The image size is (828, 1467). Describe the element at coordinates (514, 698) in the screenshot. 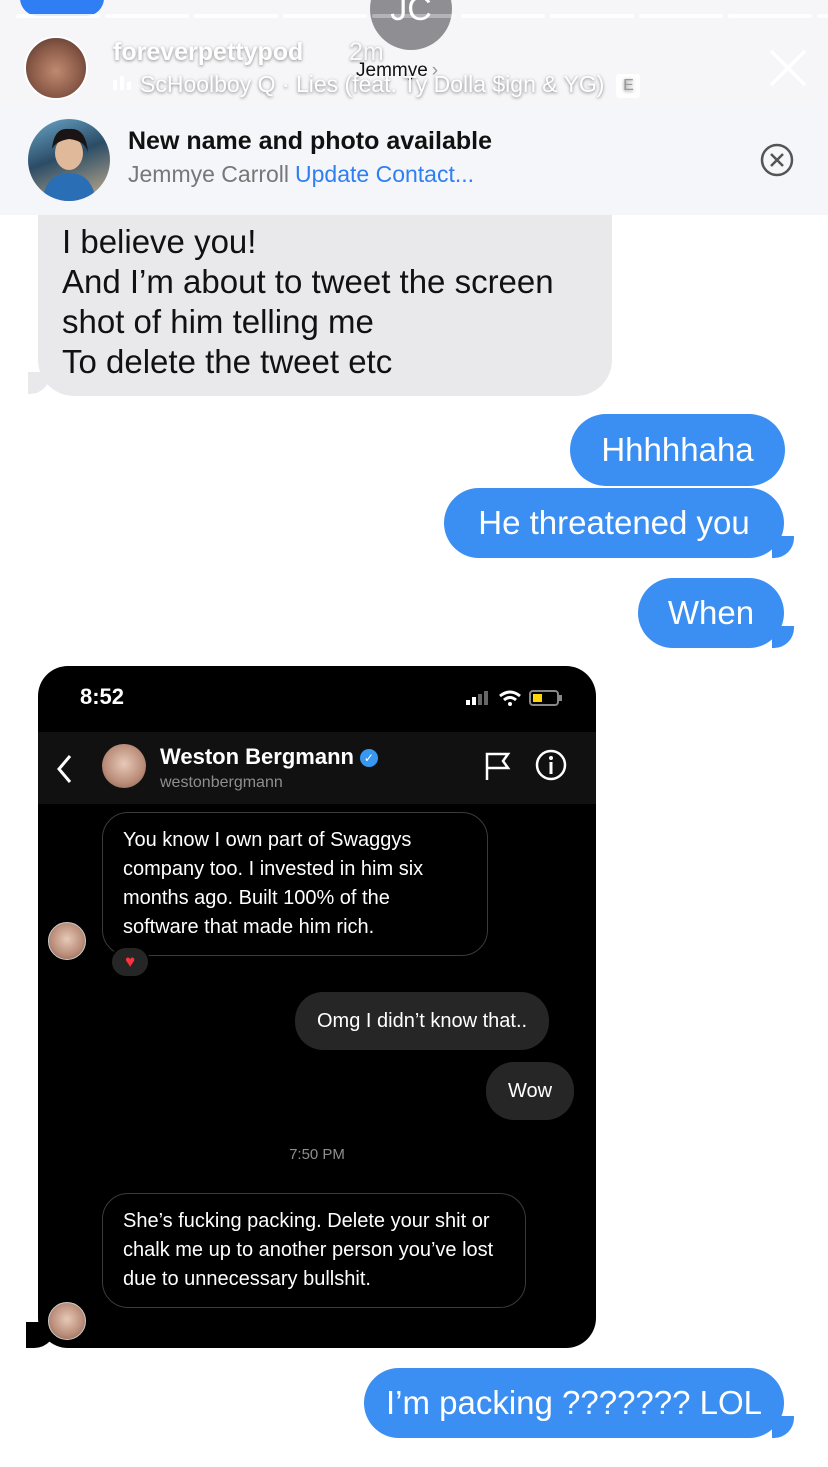

I see `status-icons` at that location.